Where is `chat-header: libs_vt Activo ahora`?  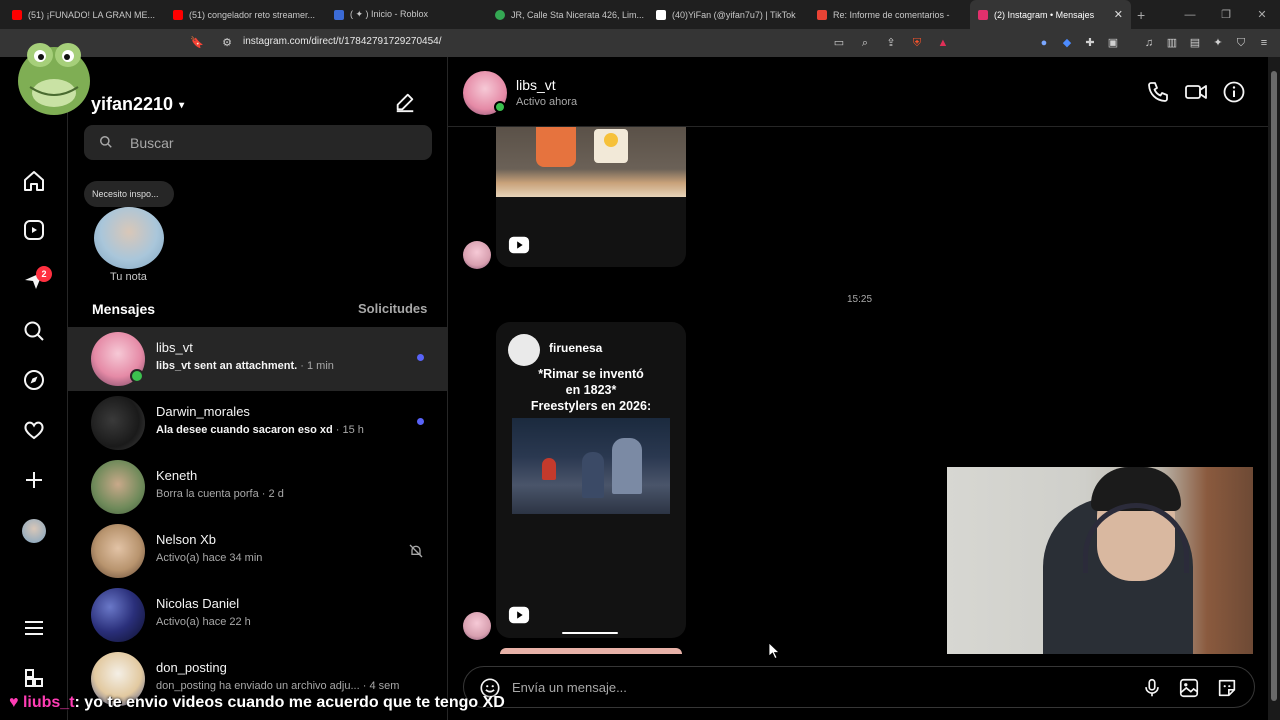
chat-header: libs_vt Activo ahora is located at coordinates (858, 92).